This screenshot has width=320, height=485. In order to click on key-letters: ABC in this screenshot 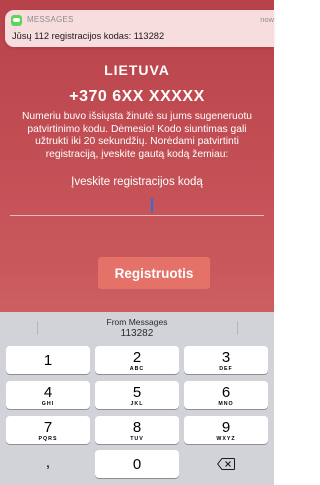, I will do `click(137, 369)`.